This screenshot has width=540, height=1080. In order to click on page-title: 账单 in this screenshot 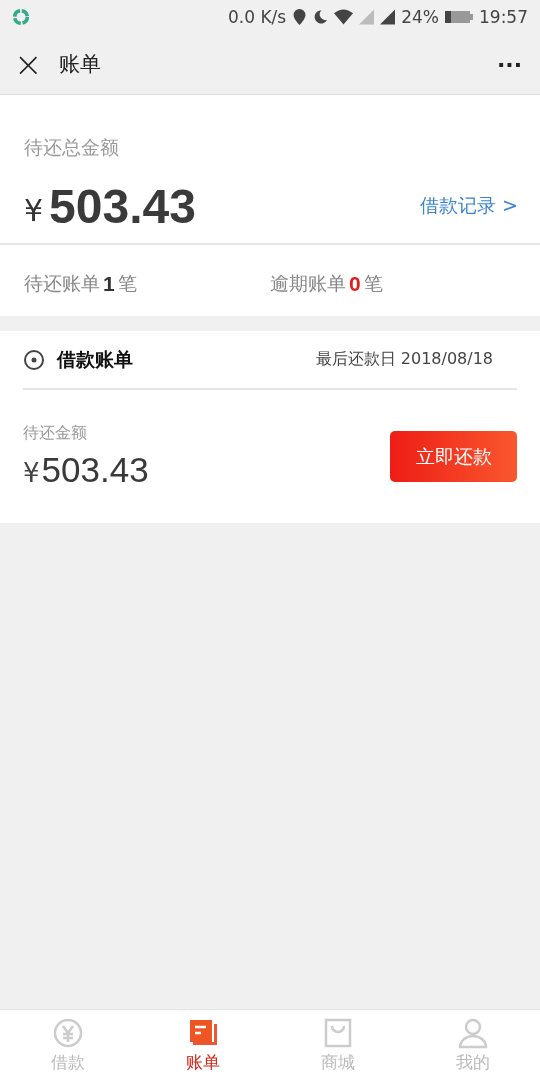, I will do `click(79, 64)`.